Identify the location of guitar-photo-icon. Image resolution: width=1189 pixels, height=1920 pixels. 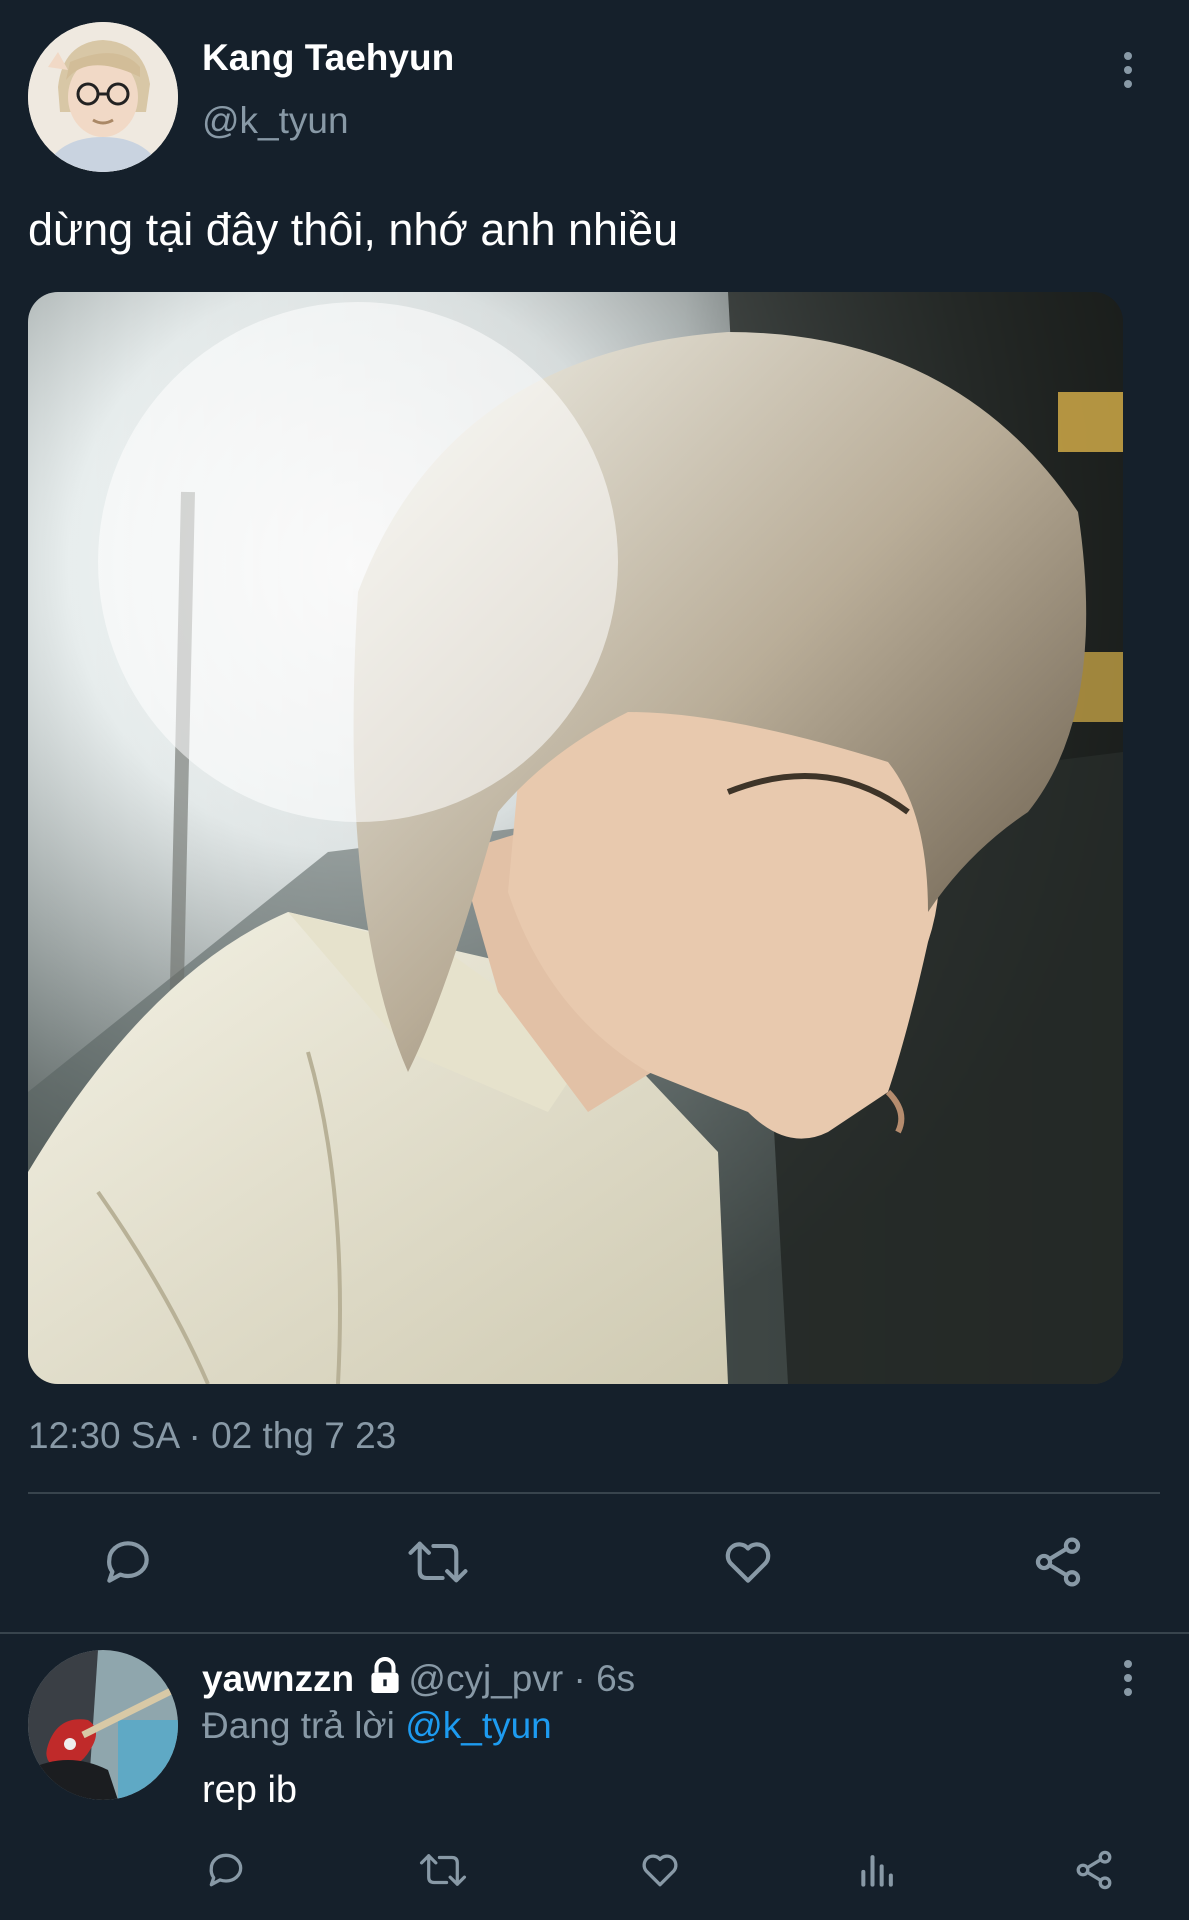
(103, 1725).